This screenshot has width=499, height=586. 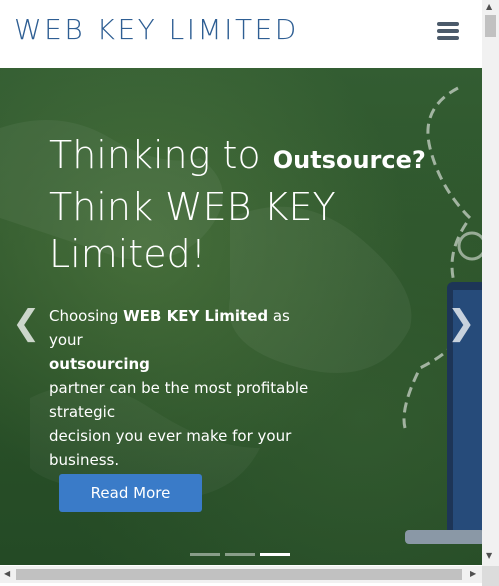 What do you see at coordinates (7, 573) in the screenshot?
I see `scroll-left-icon: ◀` at bounding box center [7, 573].